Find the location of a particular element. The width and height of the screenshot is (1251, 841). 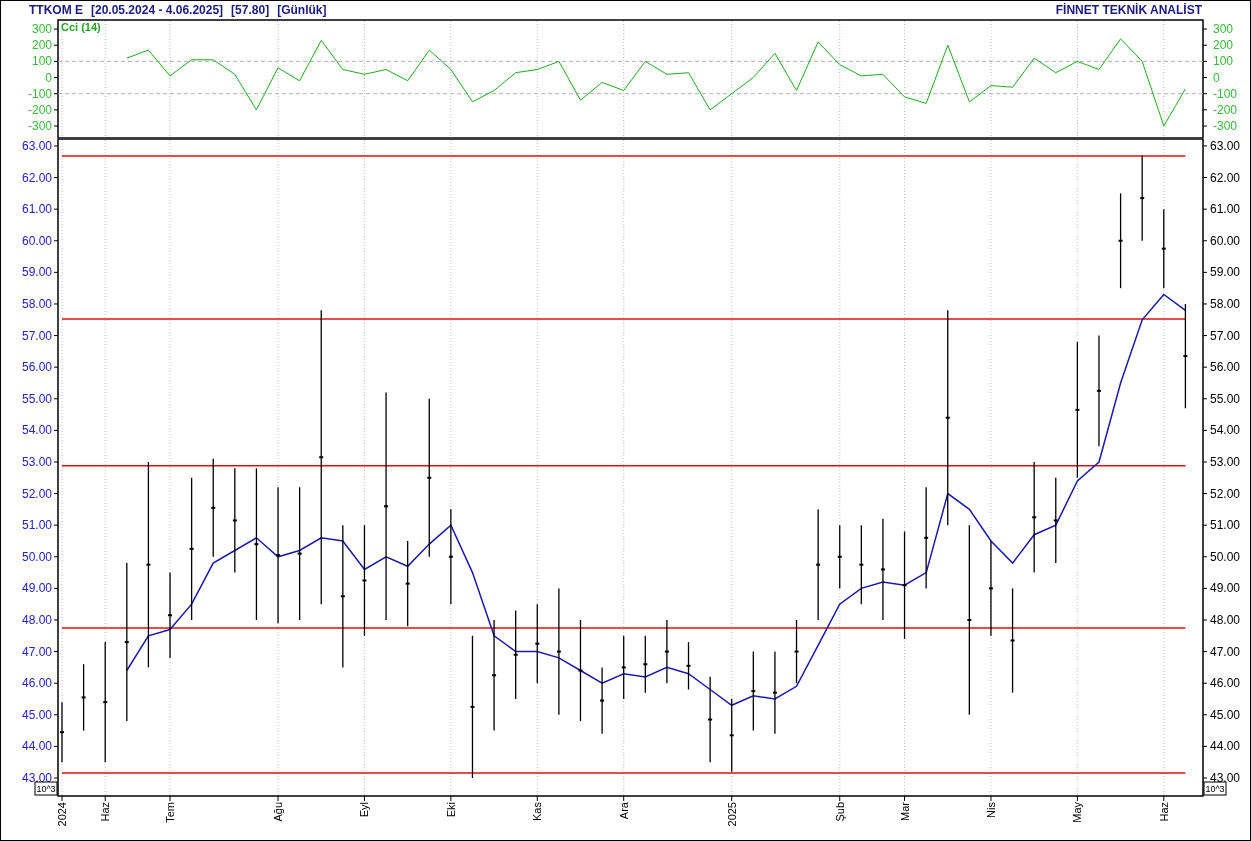

y-axis-label: 61.00 is located at coordinates (36, 209).